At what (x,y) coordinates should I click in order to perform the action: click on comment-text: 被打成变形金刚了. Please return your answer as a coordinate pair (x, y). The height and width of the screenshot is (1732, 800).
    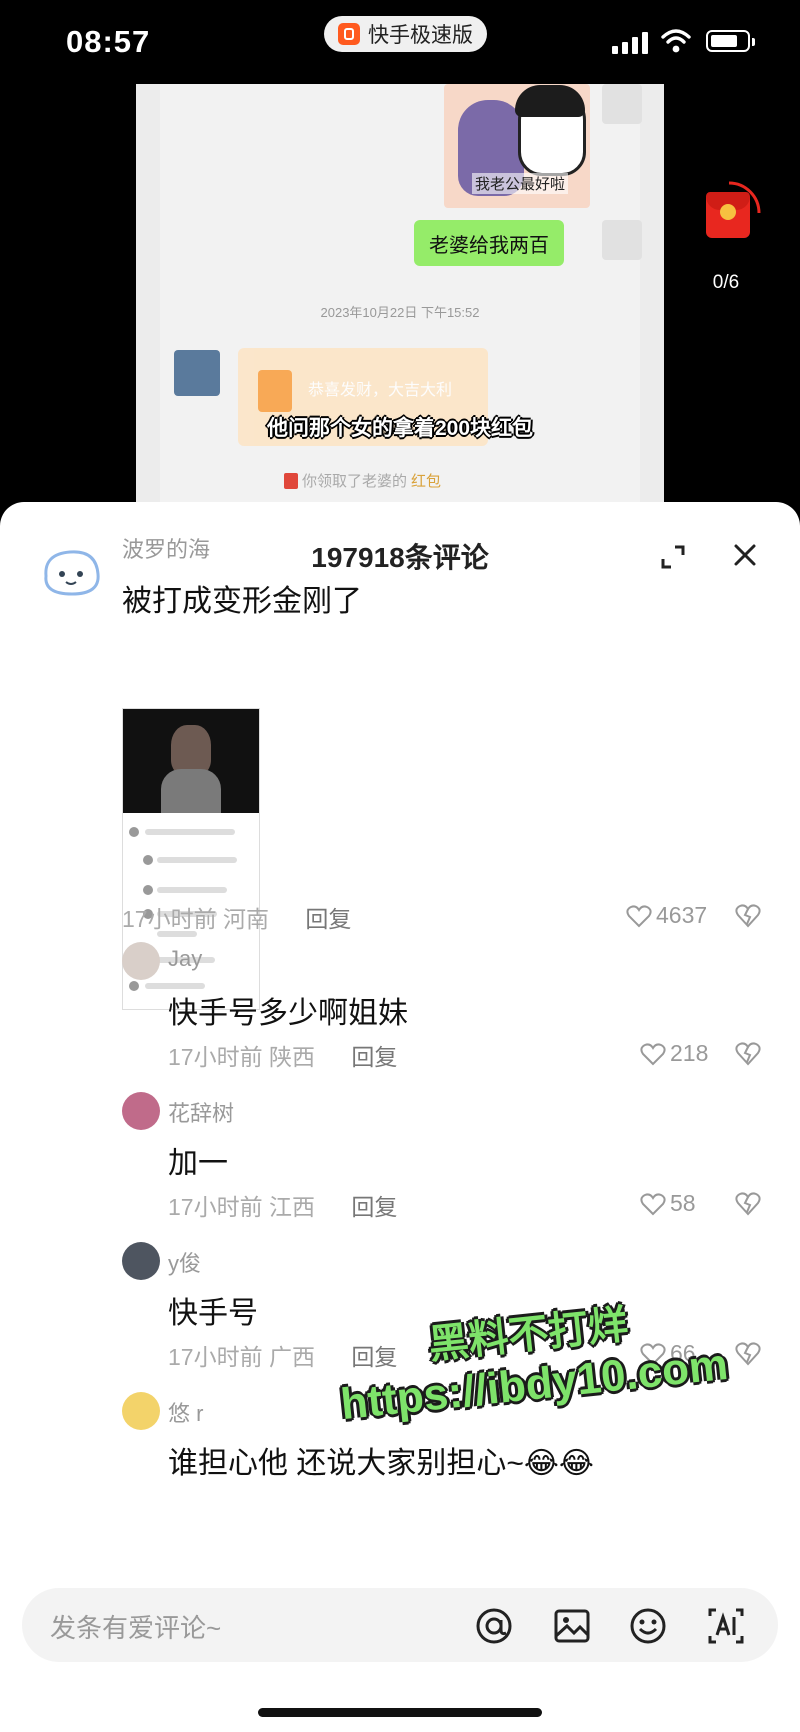
    Looking at the image, I should click on (242, 601).